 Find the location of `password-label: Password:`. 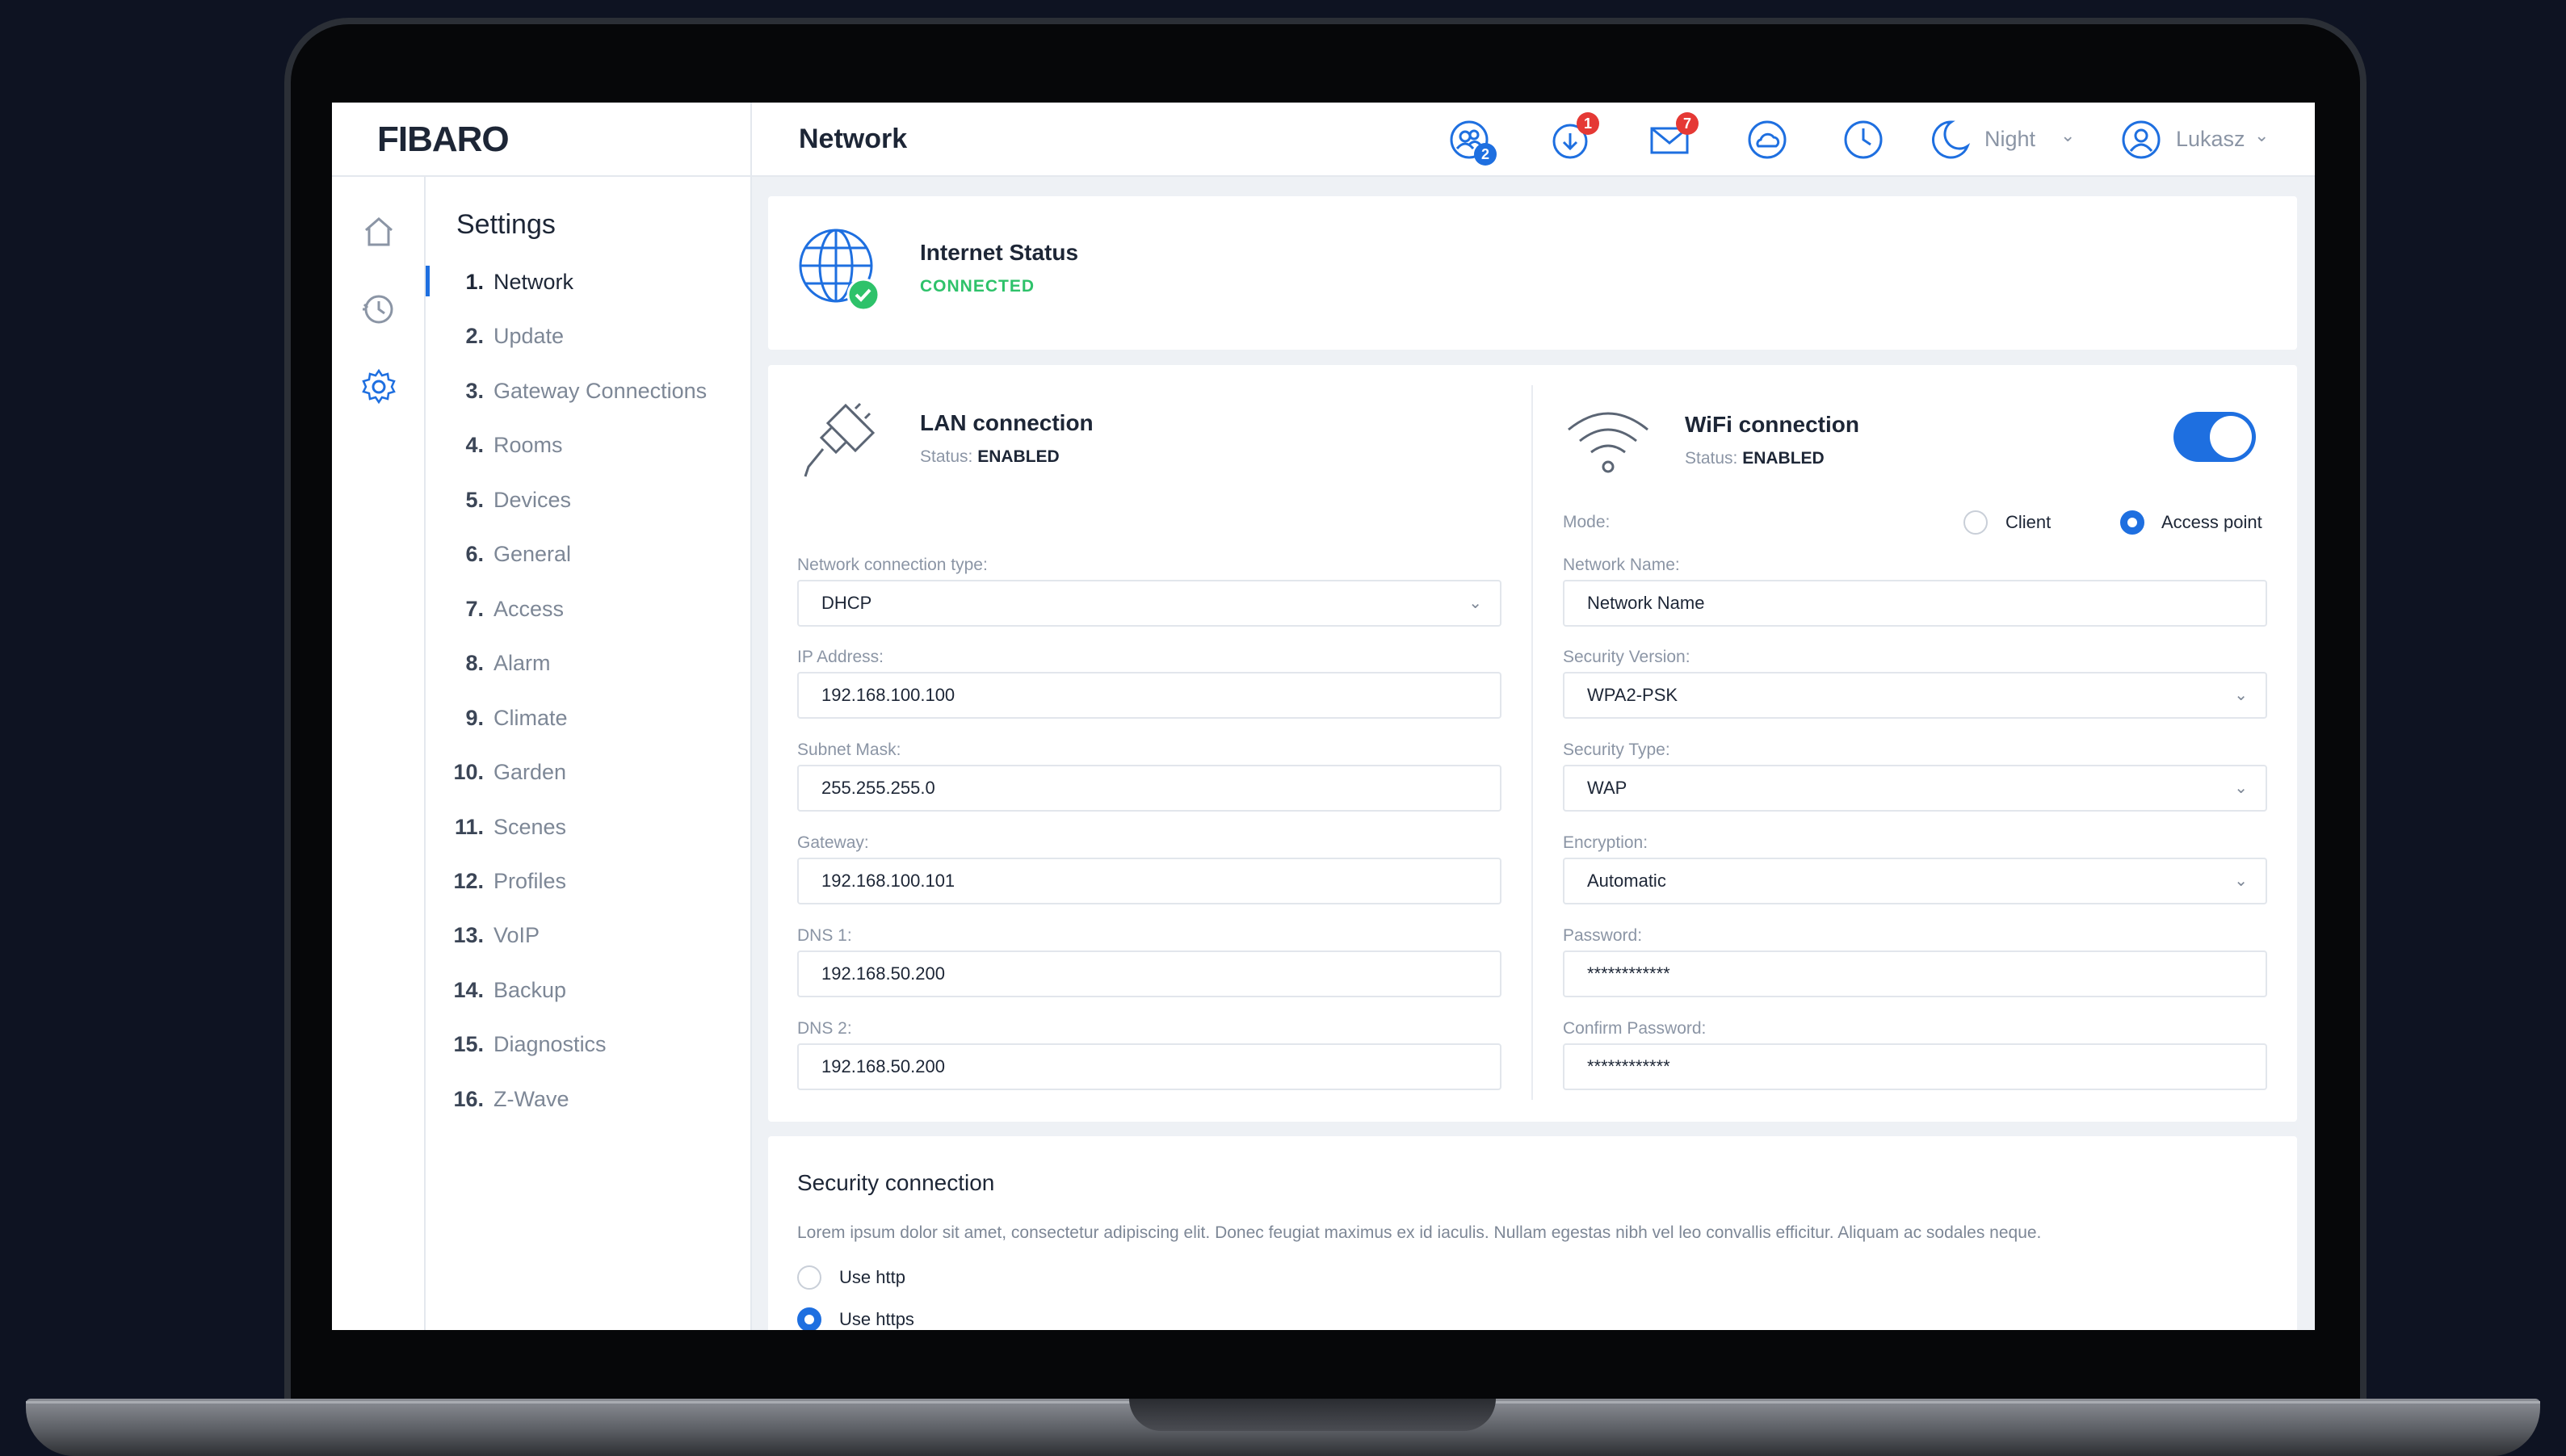

password-label: Password: is located at coordinates (1603, 935).